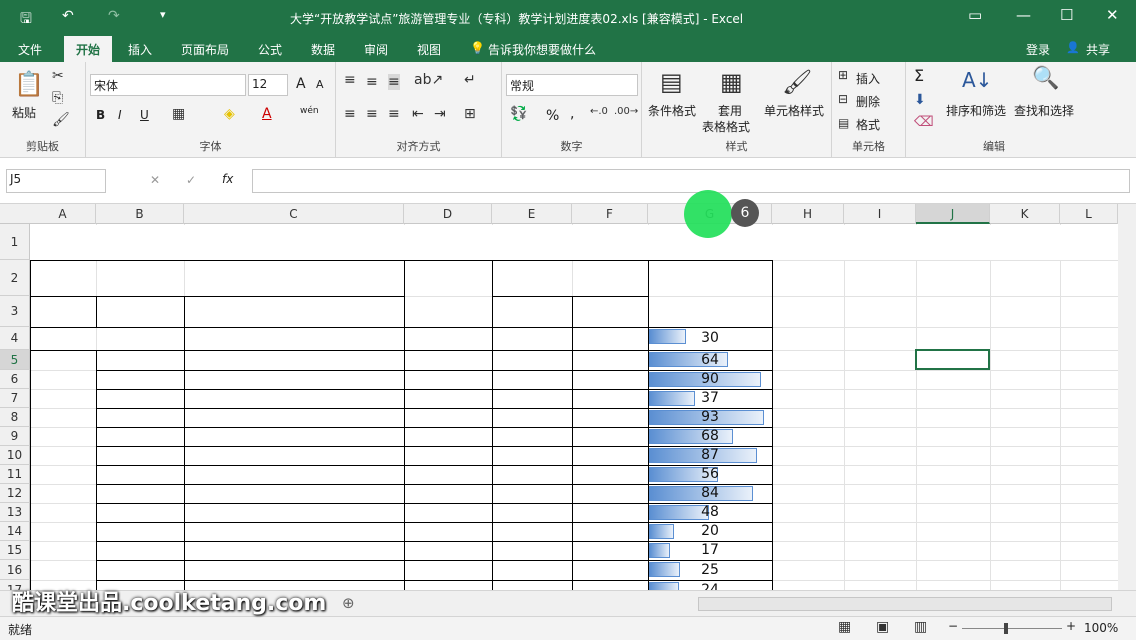 The height and width of the screenshot is (640, 1136). I want to click on underline-button: U, so click(144, 115).